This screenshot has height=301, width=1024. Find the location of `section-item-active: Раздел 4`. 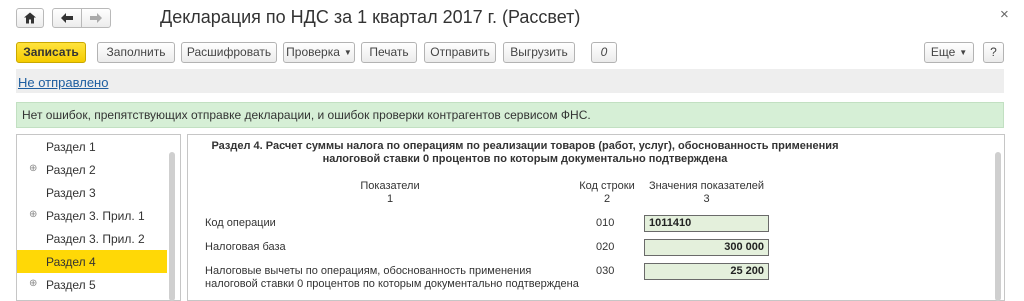

section-item-active: Раздел 4 is located at coordinates (92, 261).